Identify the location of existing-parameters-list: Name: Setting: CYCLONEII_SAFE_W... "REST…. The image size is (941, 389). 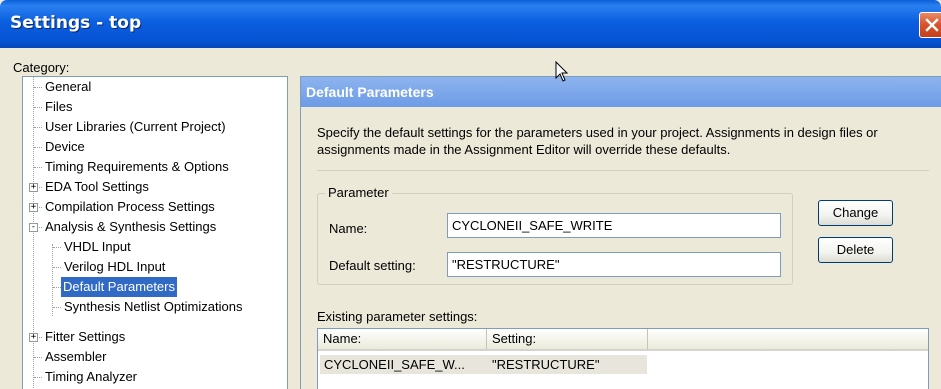
(623, 358).